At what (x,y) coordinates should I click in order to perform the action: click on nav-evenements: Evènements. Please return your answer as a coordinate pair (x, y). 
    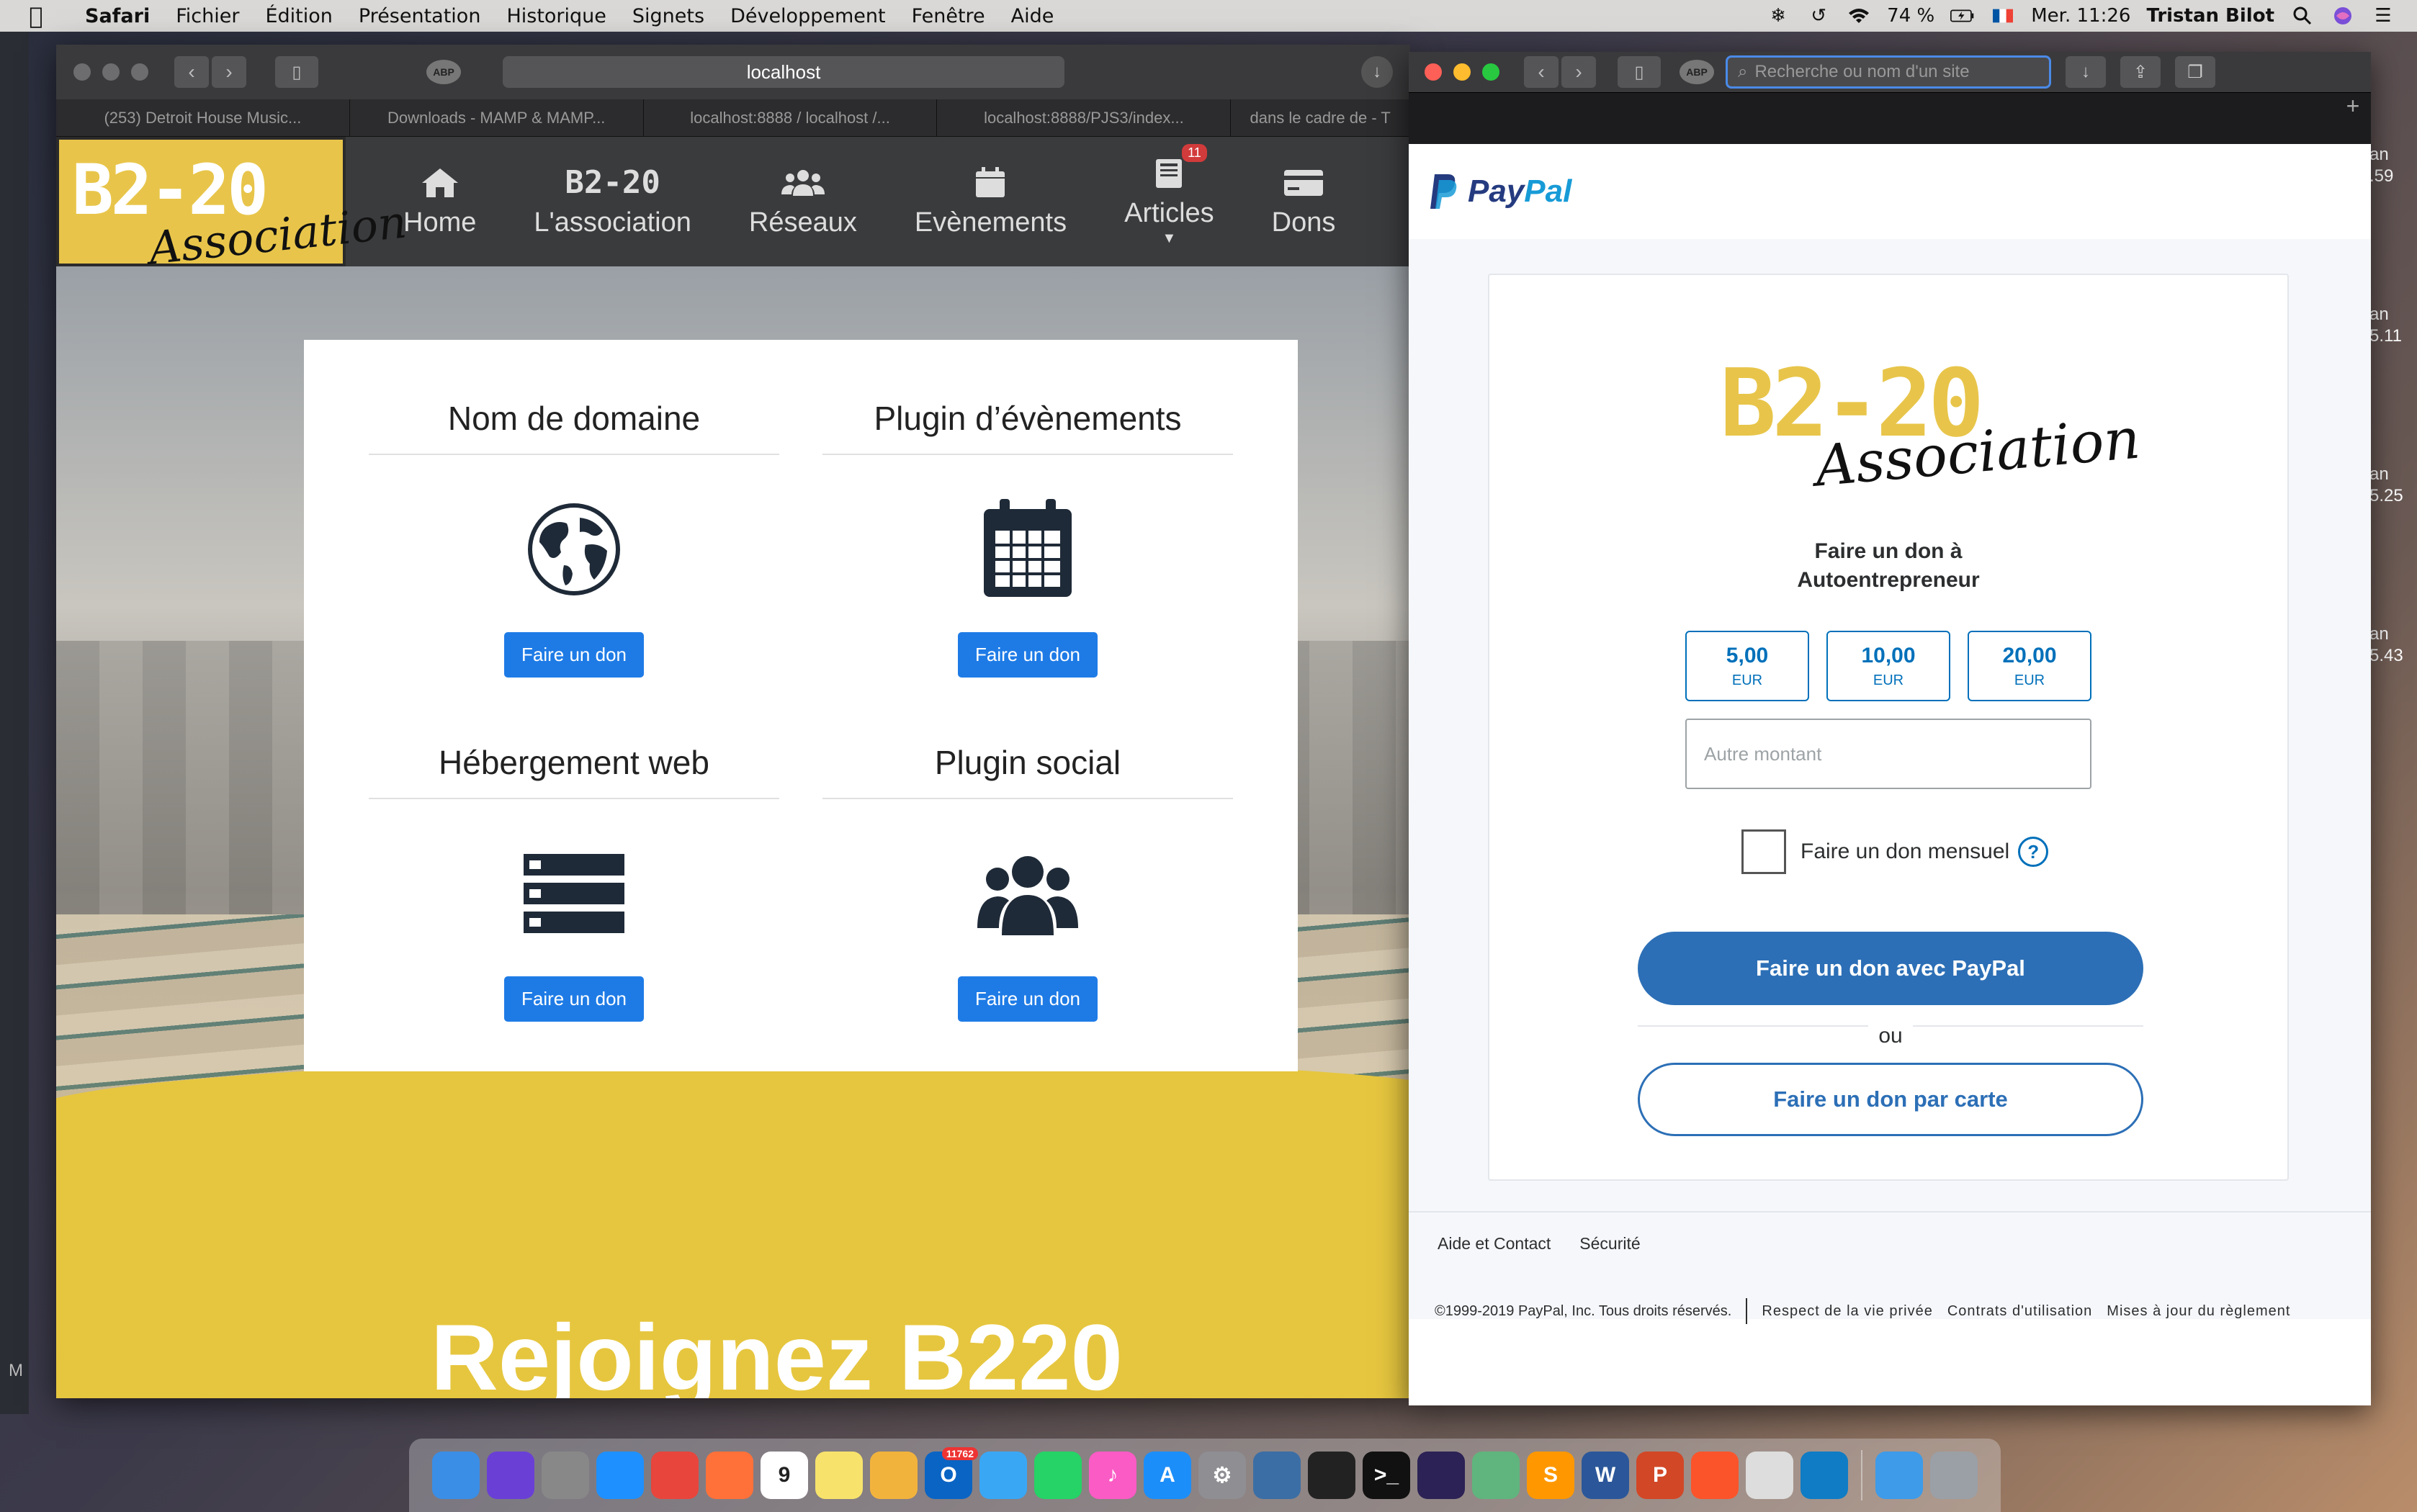
    Looking at the image, I should click on (990, 201).